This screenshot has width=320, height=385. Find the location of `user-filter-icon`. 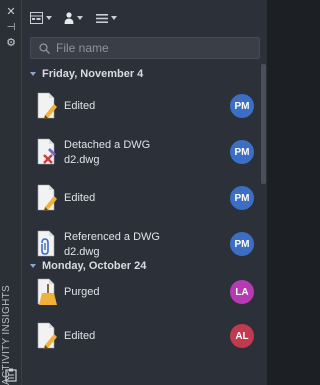

user-filter-icon is located at coordinates (69, 18).